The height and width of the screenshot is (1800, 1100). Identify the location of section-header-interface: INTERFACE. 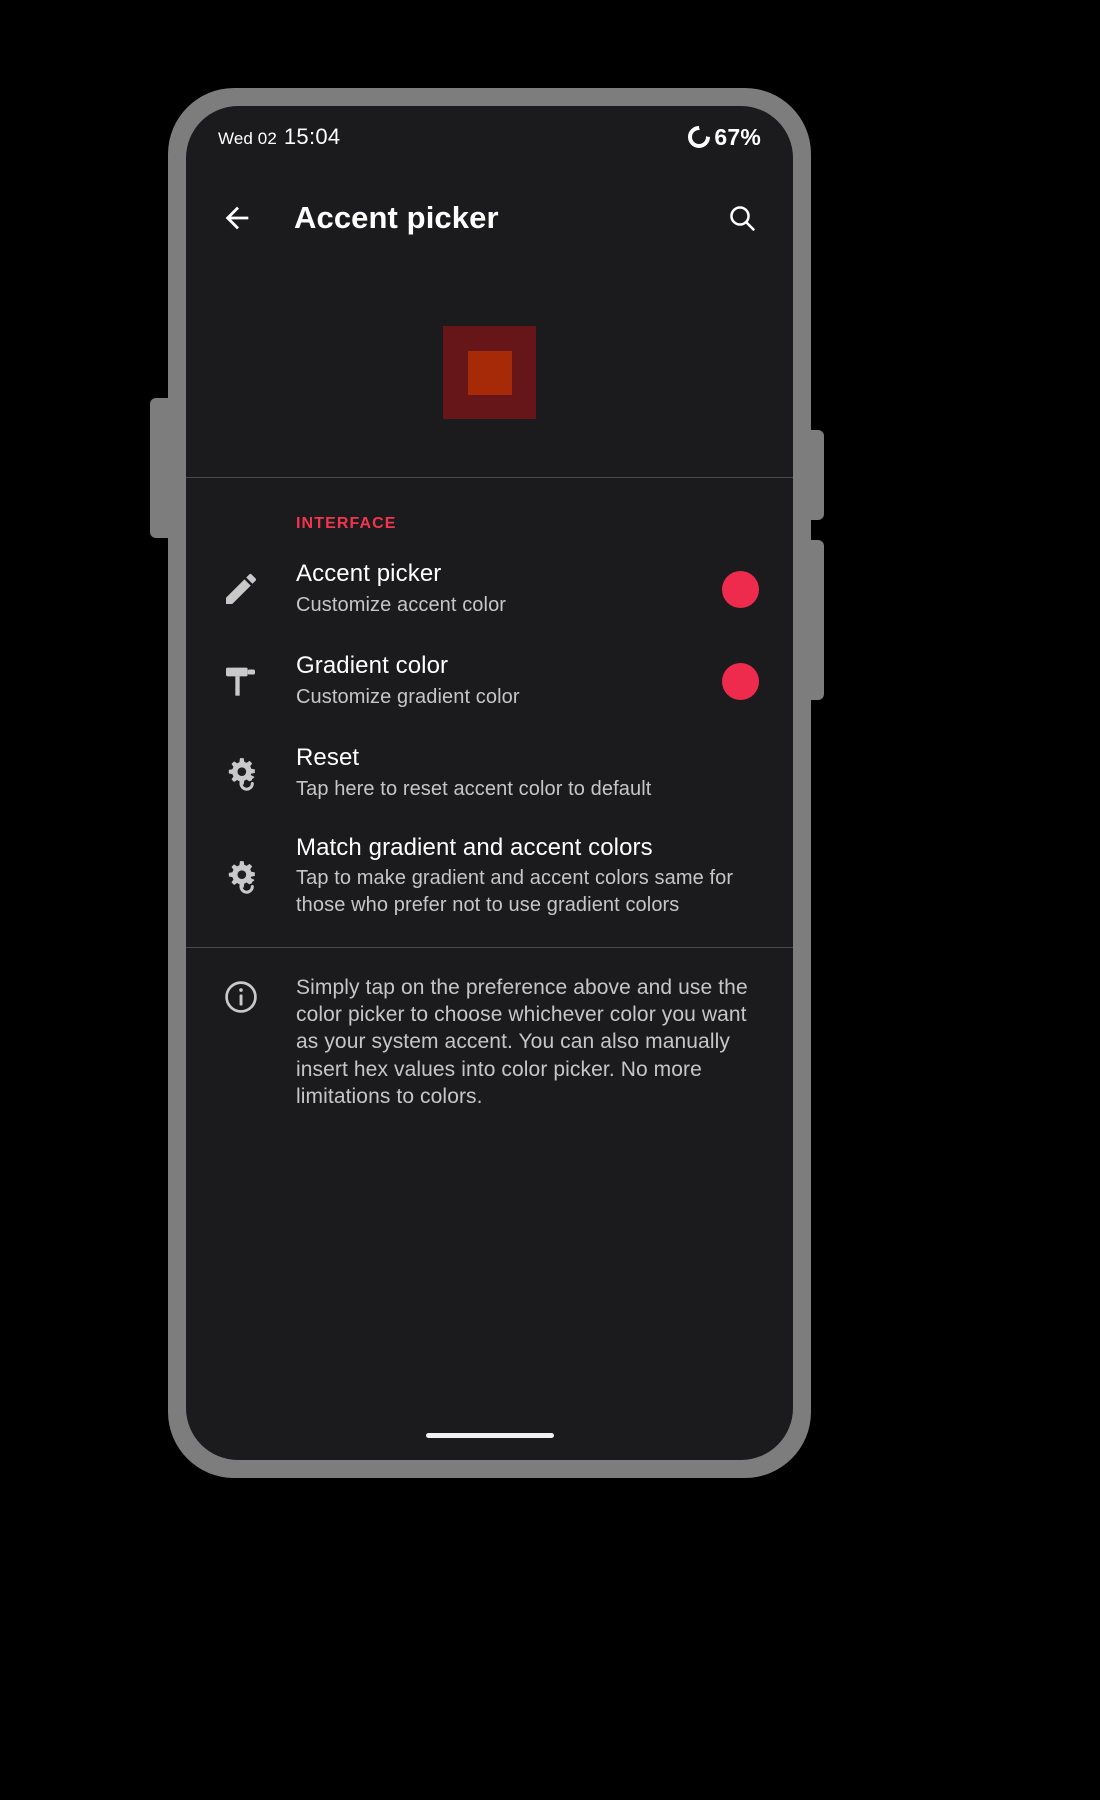
(346, 523).